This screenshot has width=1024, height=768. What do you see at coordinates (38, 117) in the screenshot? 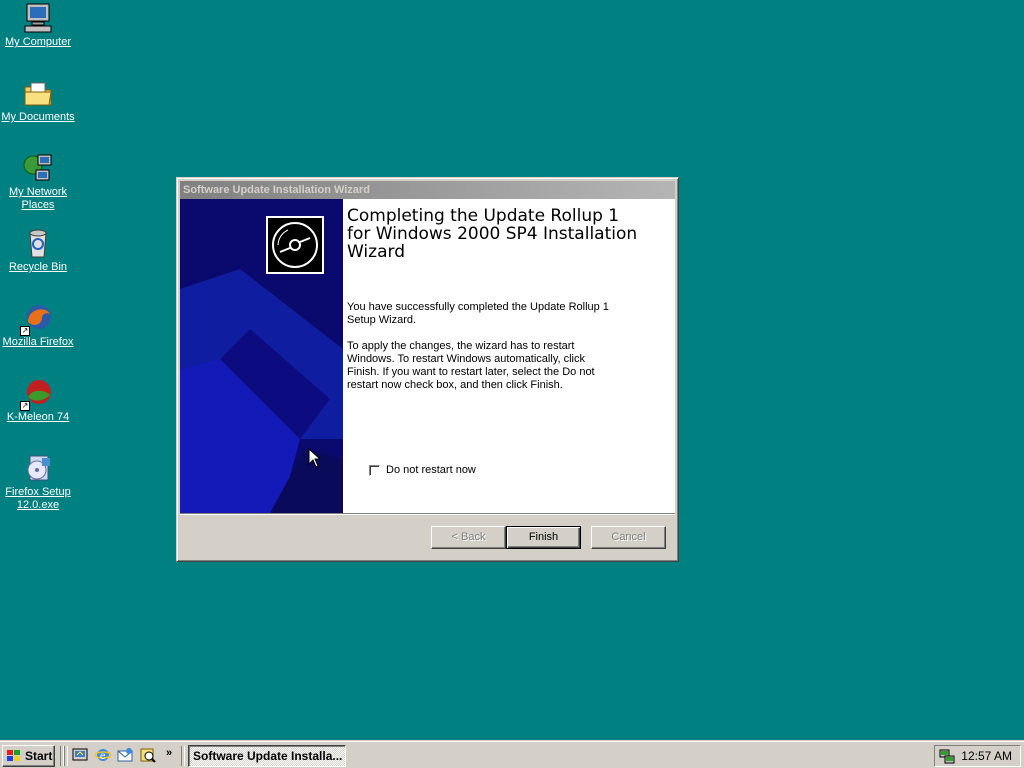
I see `desktop-icon-label: My Documents` at bounding box center [38, 117].